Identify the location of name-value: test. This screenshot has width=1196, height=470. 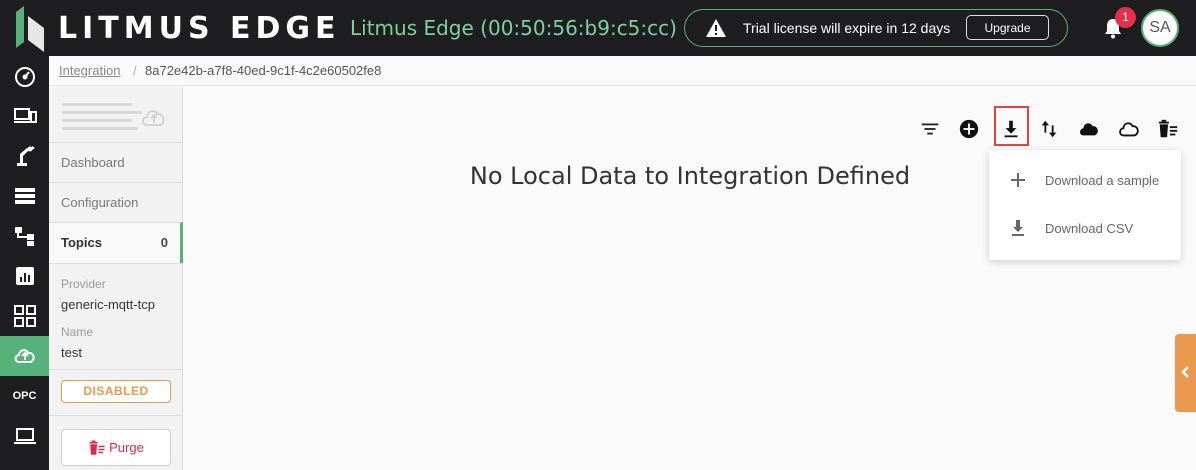
(71, 352).